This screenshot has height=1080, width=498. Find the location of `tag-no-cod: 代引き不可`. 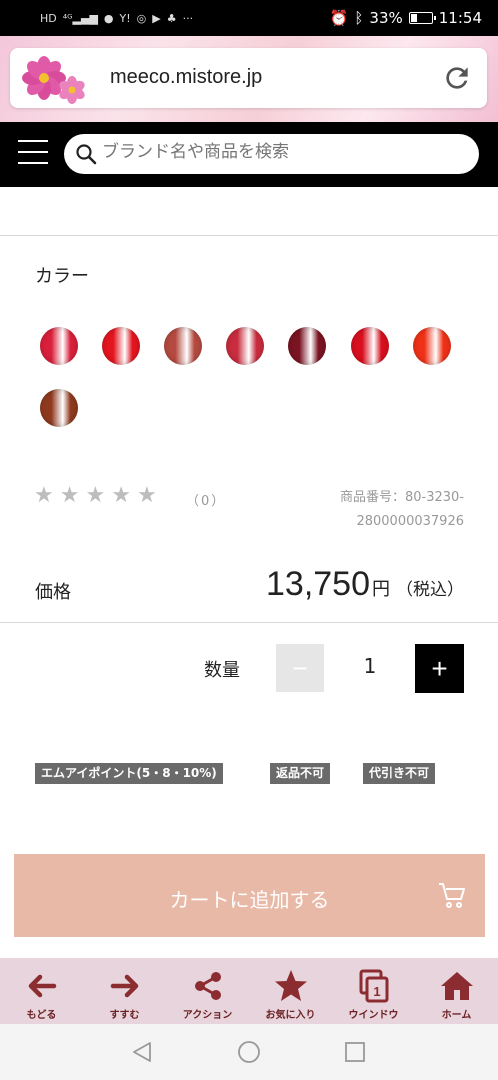

tag-no-cod: 代引き不可 is located at coordinates (399, 773).